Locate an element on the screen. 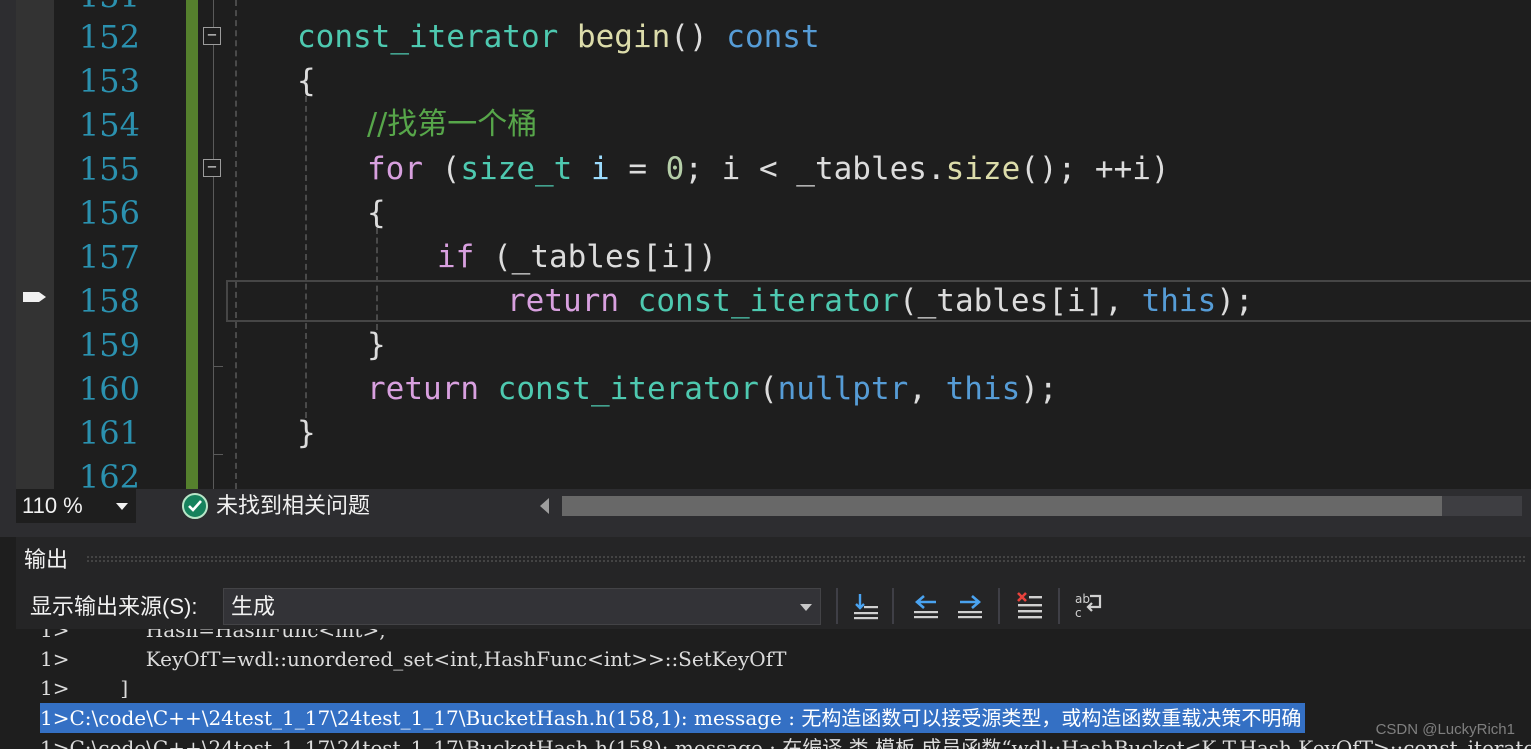 This screenshot has width=1531, height=749. output-line: 1> Hash=HashFunc<int>, is located at coordinates (213, 637).